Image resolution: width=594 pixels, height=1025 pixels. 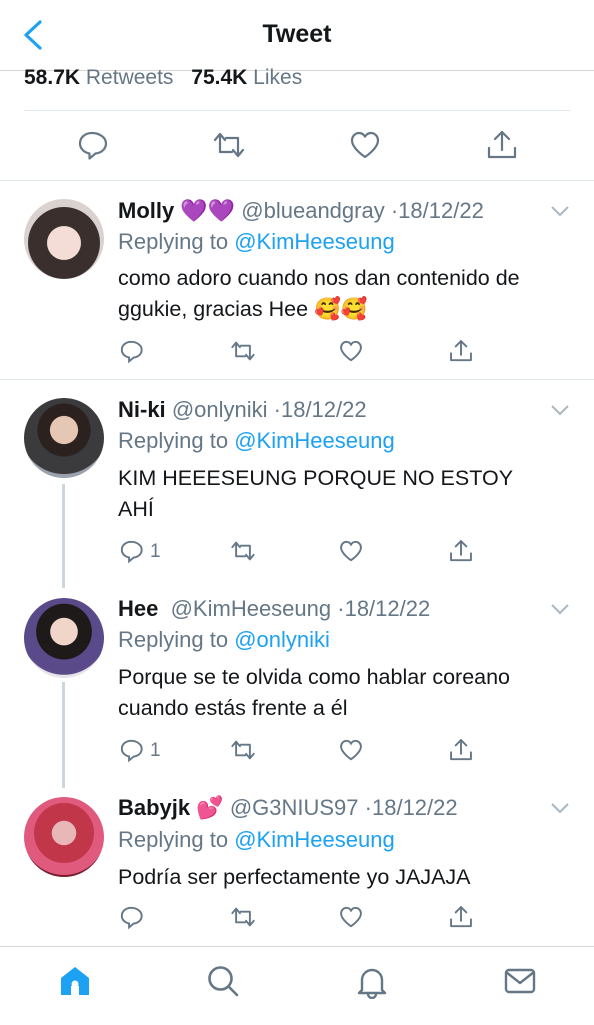 What do you see at coordinates (154, 807) in the screenshot?
I see `display-name: Babyjk` at bounding box center [154, 807].